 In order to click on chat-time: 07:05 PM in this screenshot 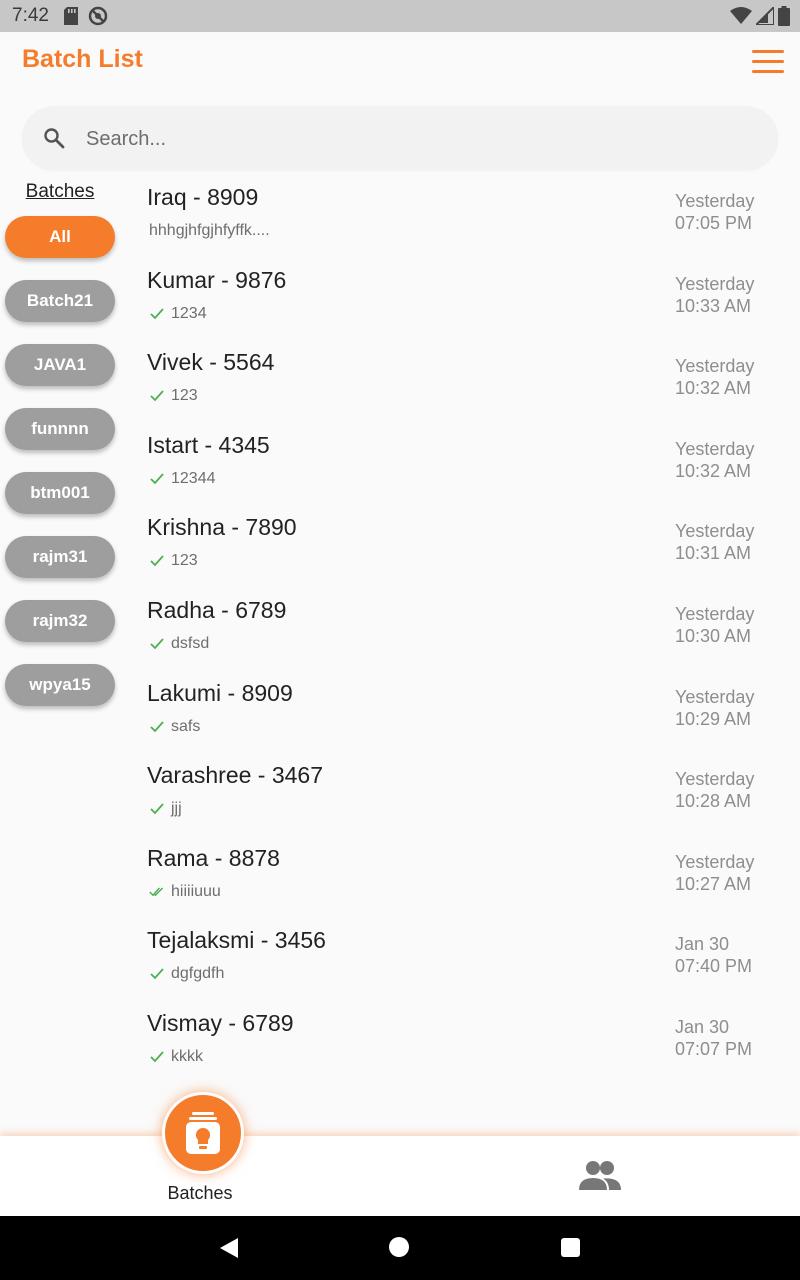, I will do `click(714, 223)`.